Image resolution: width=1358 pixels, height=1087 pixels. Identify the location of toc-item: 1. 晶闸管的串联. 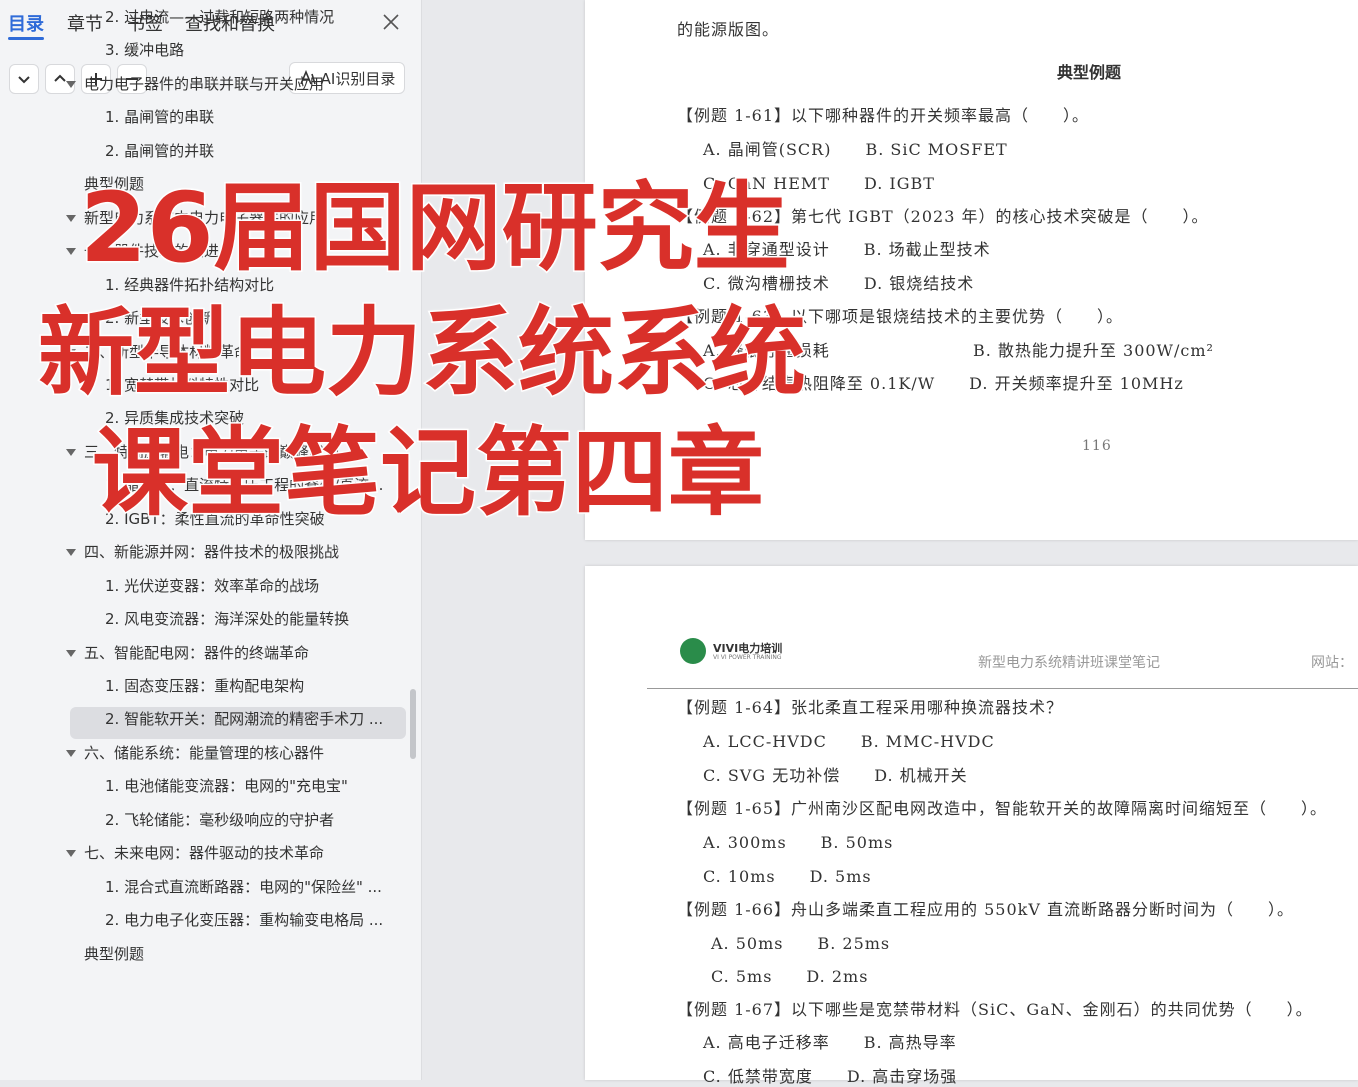
(159, 117).